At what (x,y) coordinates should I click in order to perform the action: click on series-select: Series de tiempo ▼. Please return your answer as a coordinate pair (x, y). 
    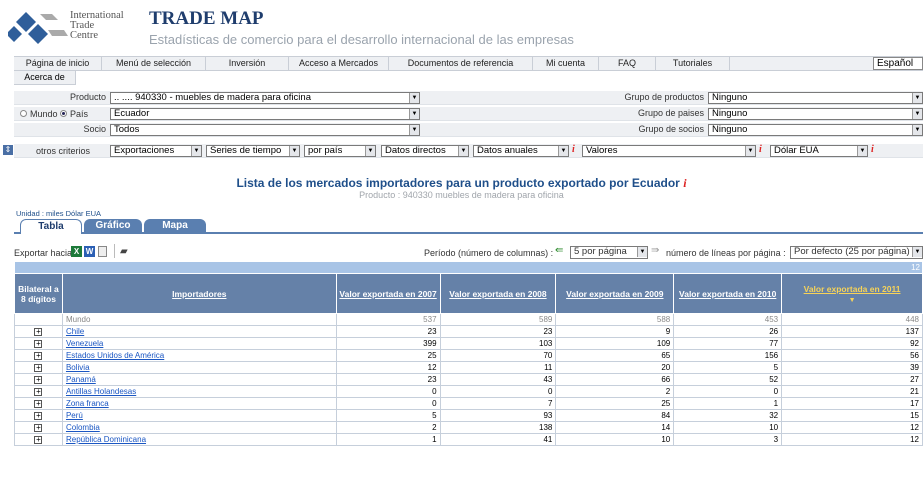
    Looking at the image, I should click on (253, 151).